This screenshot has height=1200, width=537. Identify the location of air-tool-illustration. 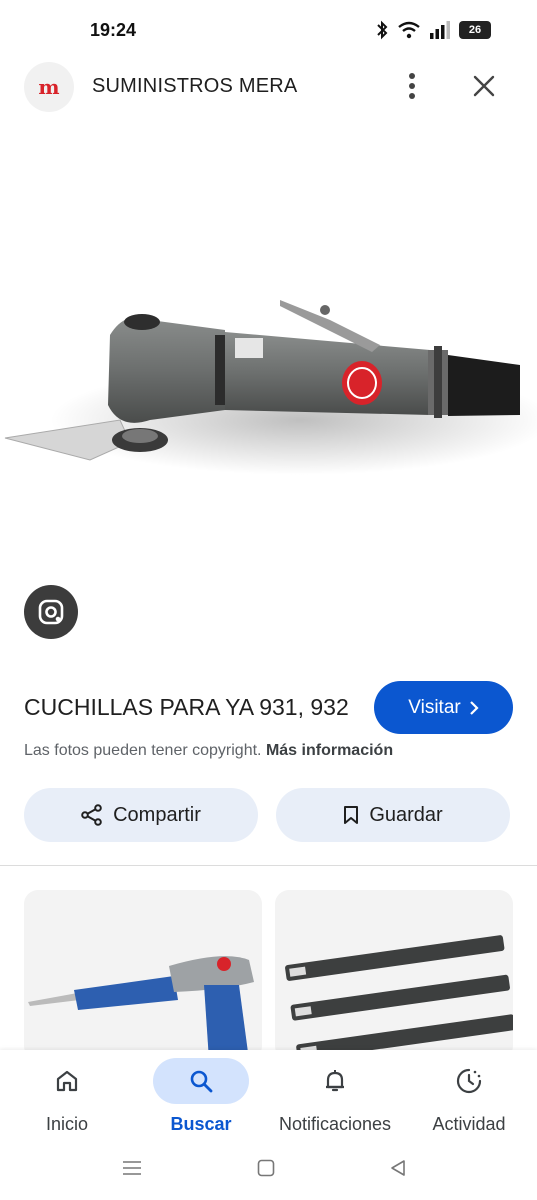
(270, 387).